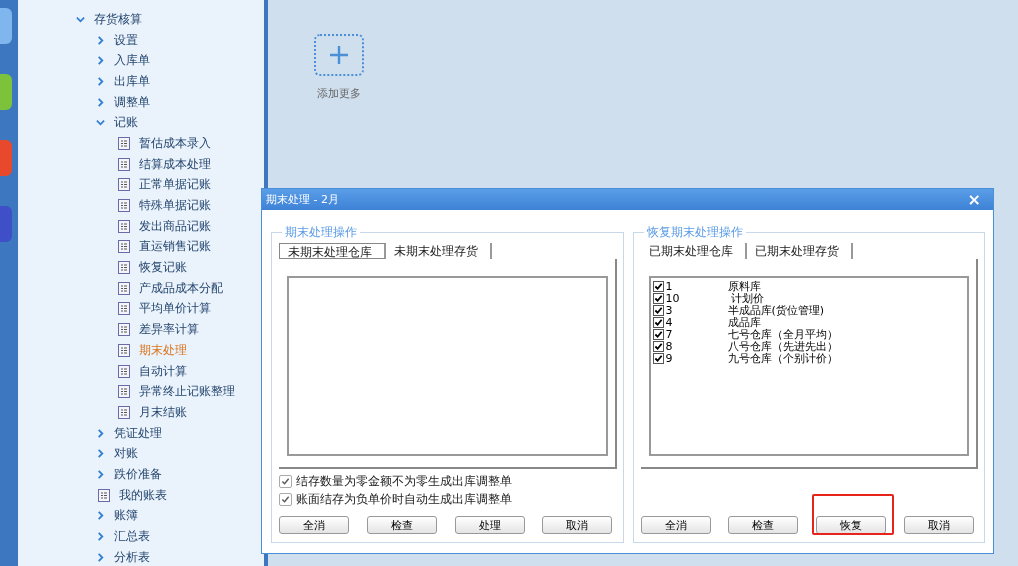 Image resolution: width=1018 pixels, height=566 pixels. What do you see at coordinates (332, 250) in the screenshot?
I see `tab: 未期末处理仓库` at bounding box center [332, 250].